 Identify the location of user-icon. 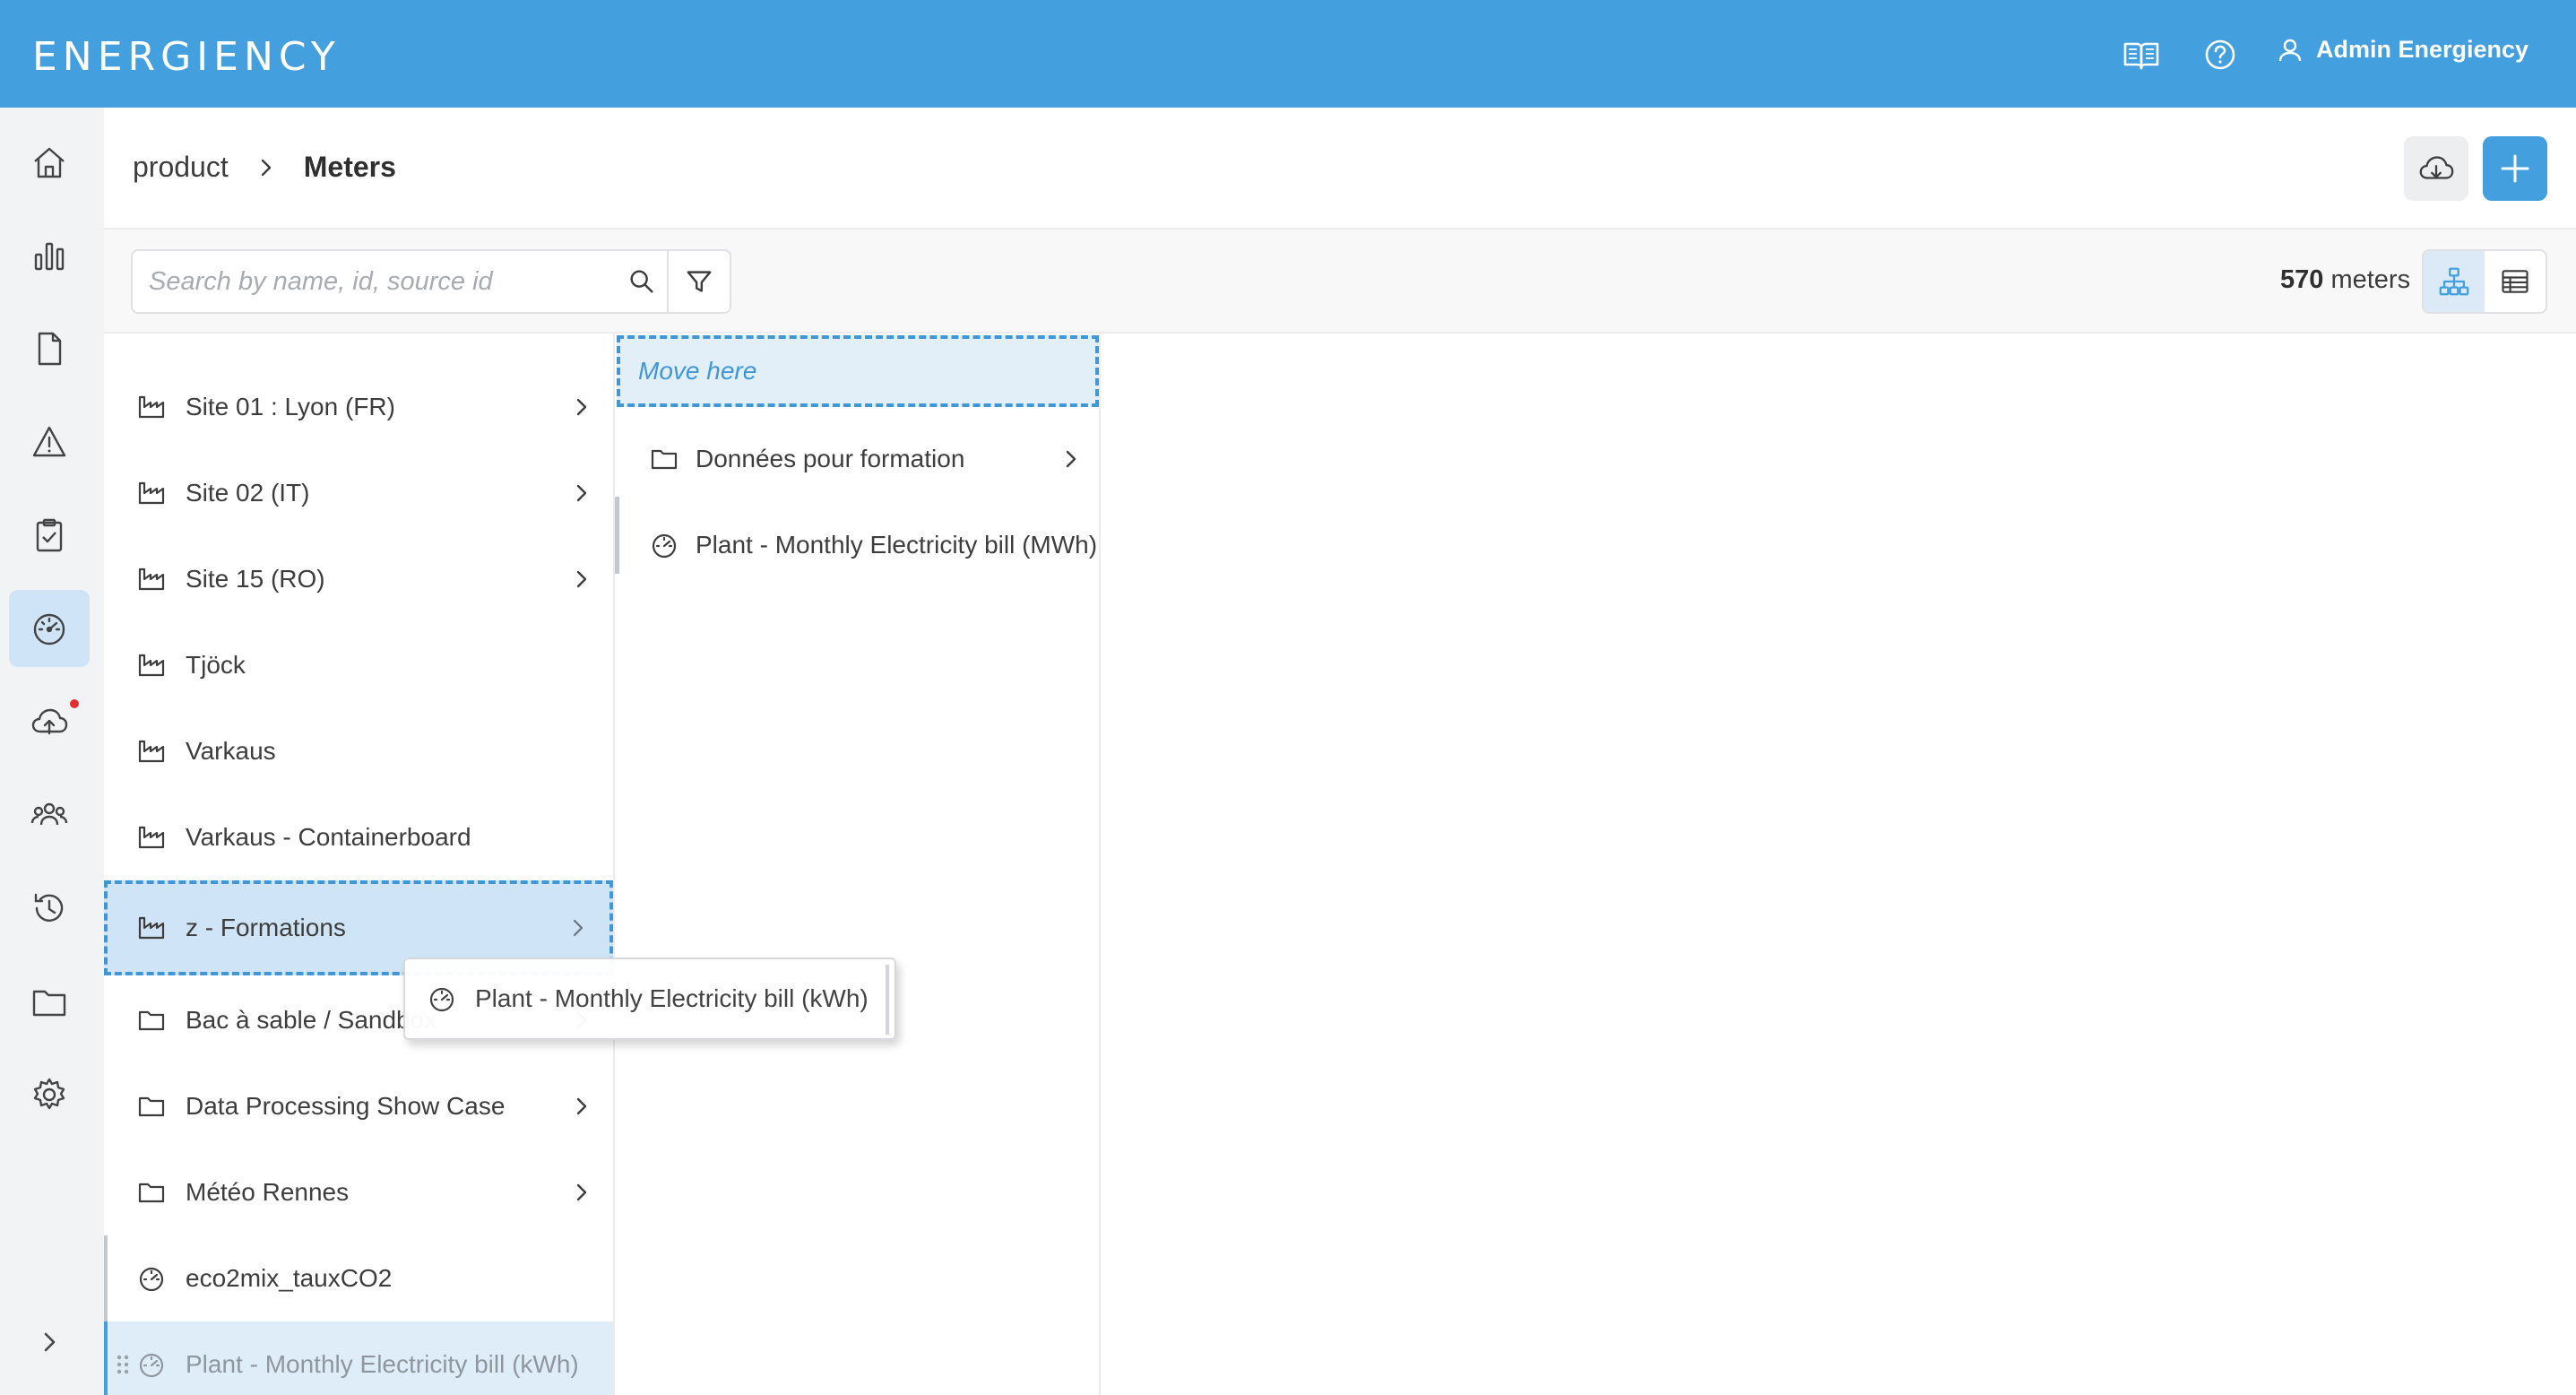
(2290, 50).